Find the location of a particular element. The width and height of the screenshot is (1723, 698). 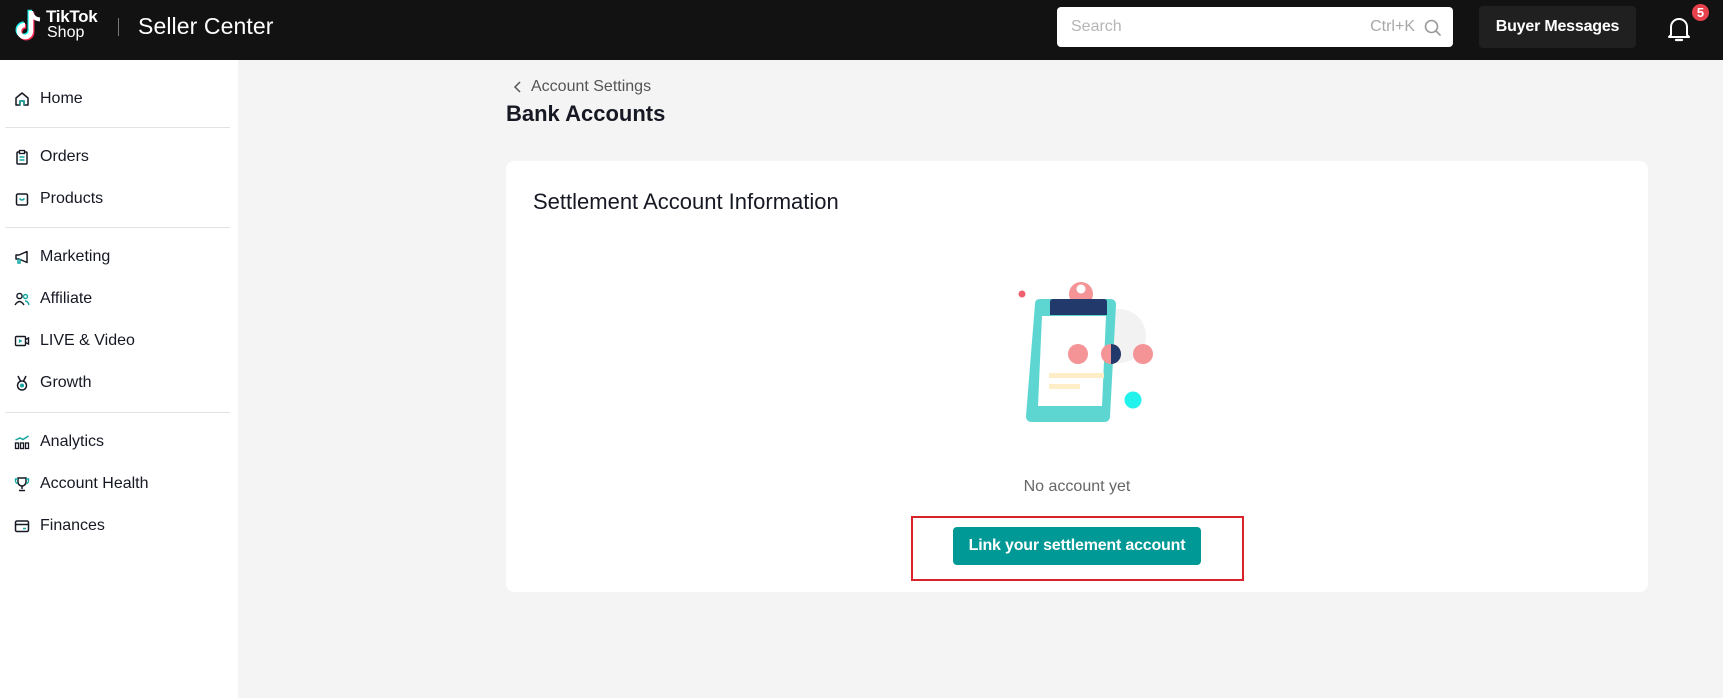

sidebar-item-label: Analytics is located at coordinates (72, 441).